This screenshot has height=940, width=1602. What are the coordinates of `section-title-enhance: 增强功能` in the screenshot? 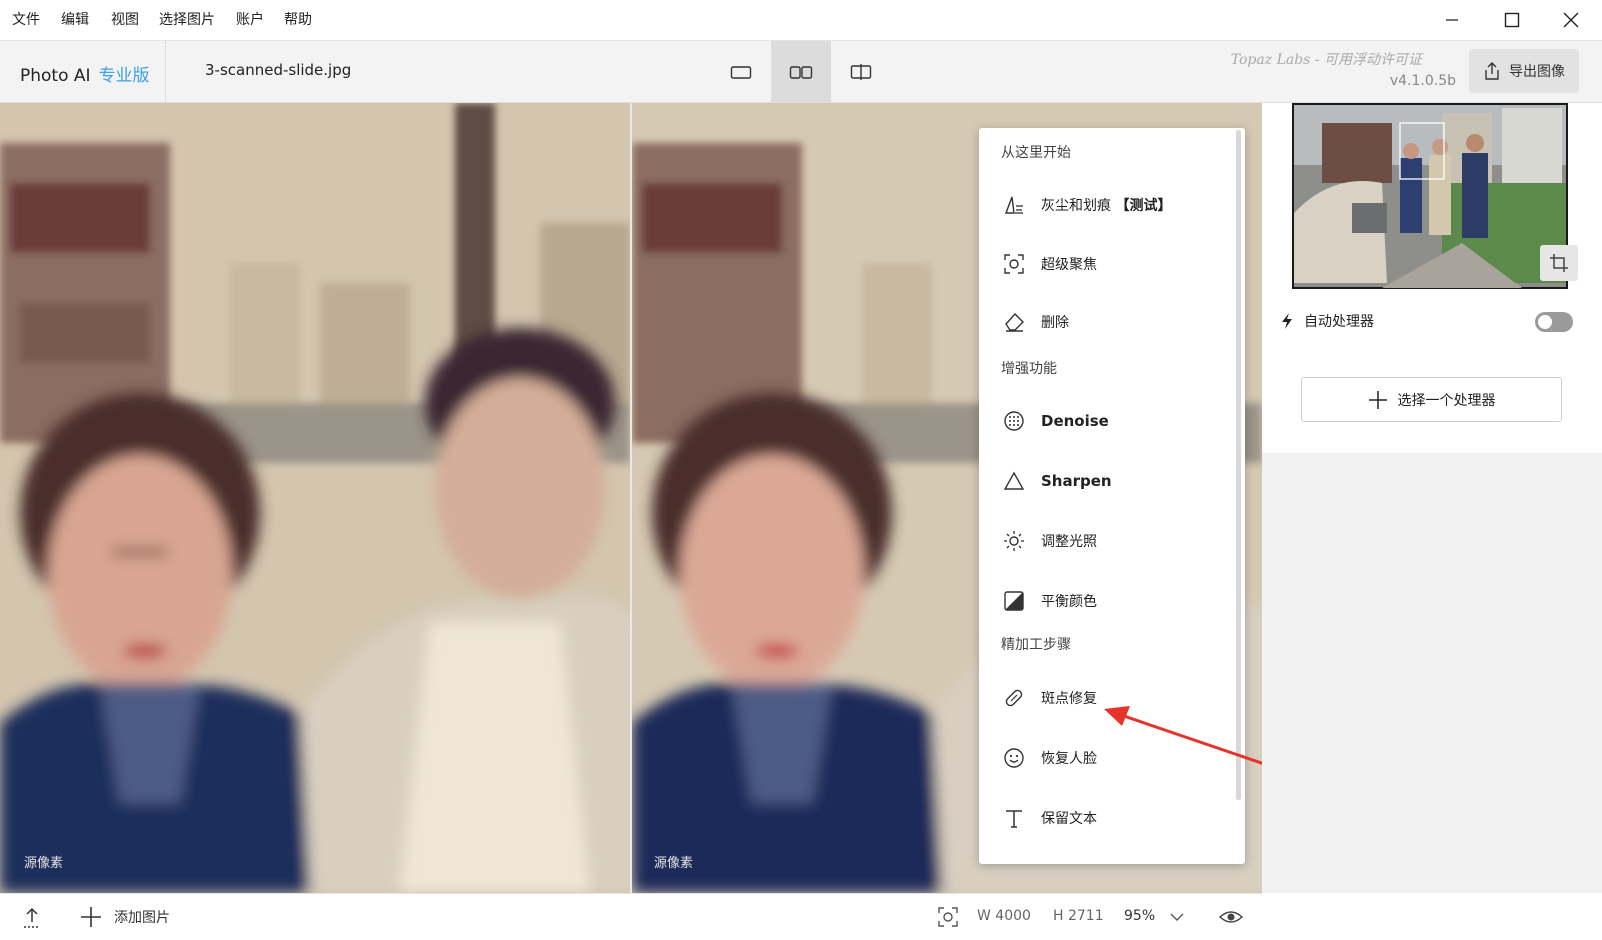 It's located at (1029, 369).